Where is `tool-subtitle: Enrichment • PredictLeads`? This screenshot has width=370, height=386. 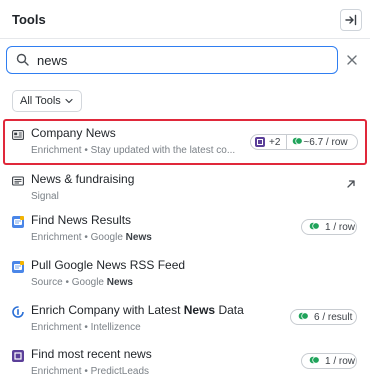
tool-subtitle: Enrichment • PredictLeads is located at coordinates (90, 371).